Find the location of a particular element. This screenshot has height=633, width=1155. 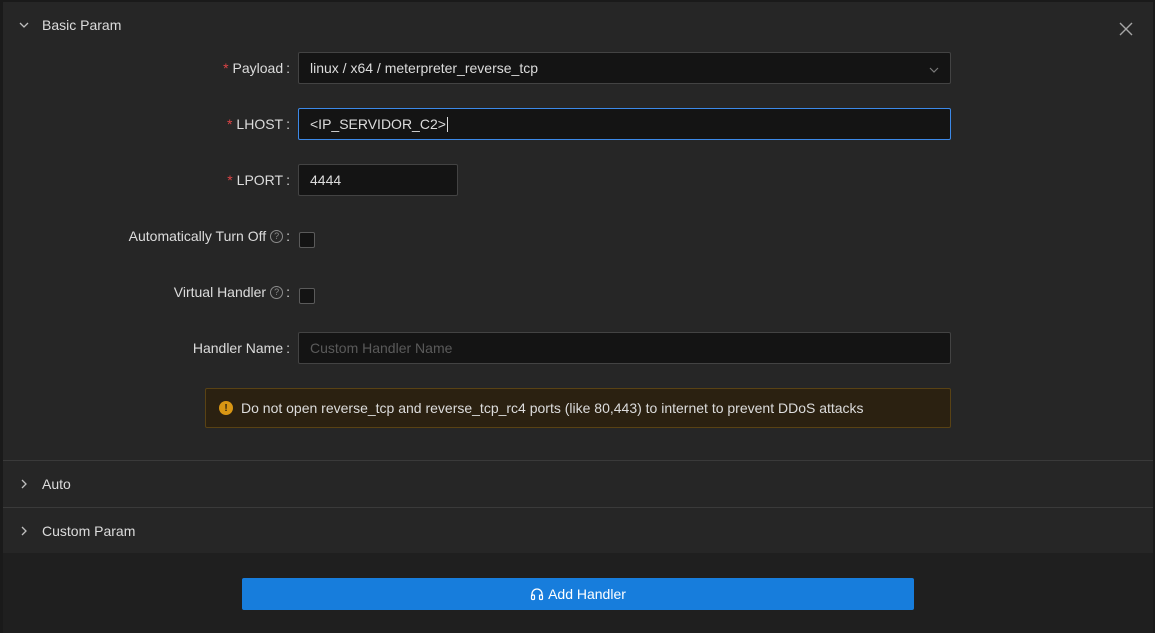

handler-name-label: Handler Name: is located at coordinates (241, 348).